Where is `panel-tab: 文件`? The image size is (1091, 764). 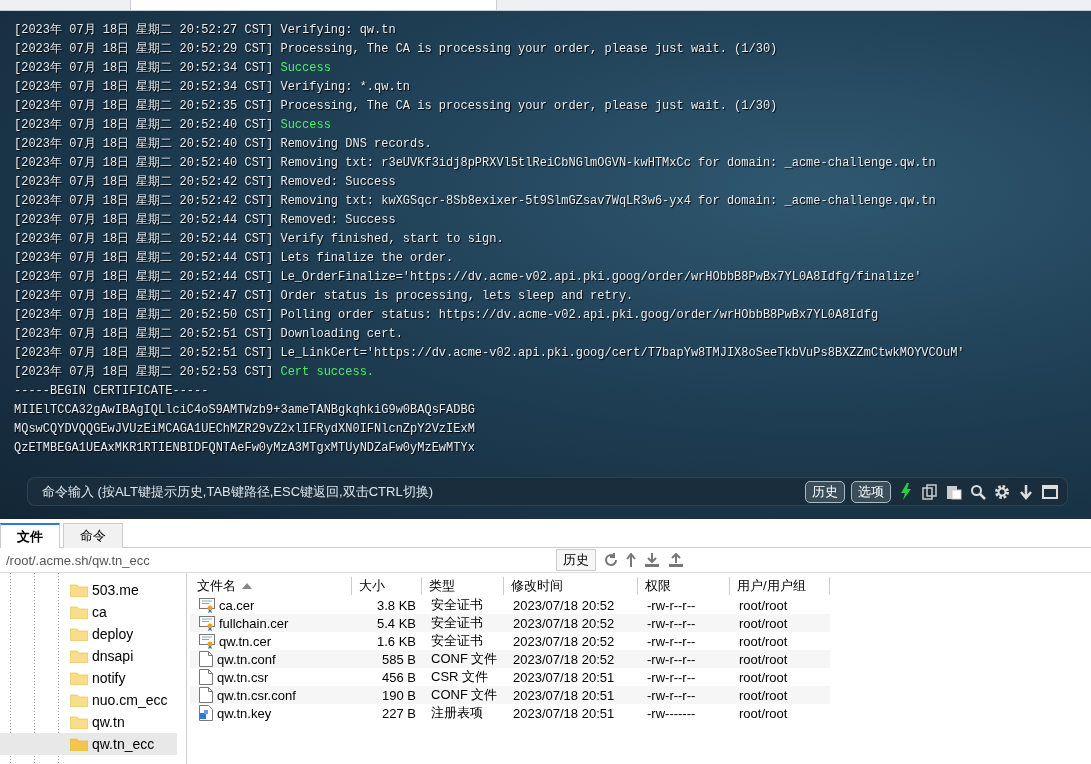
panel-tab: 文件 is located at coordinates (30, 535).